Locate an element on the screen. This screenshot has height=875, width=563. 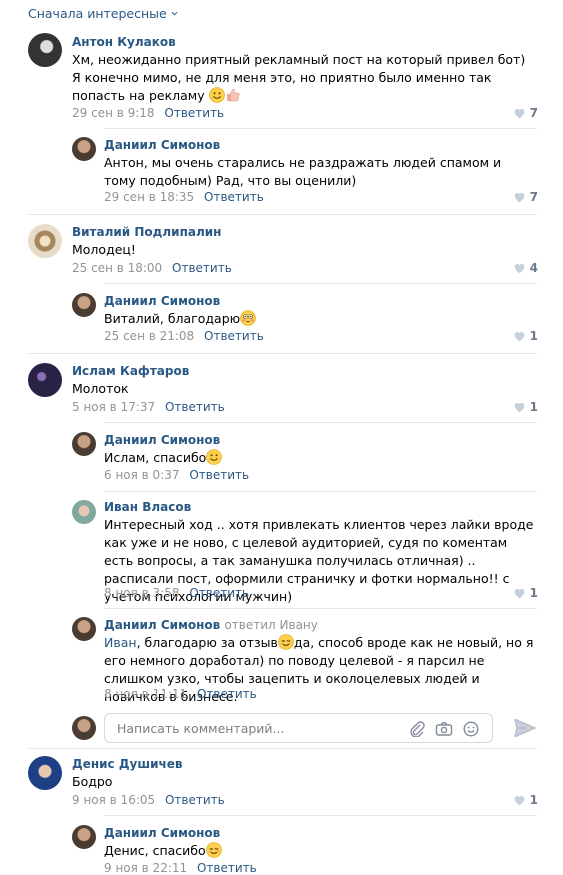
comment-meta: 29 сен в 18:35 Ответить is located at coordinates (184, 197).